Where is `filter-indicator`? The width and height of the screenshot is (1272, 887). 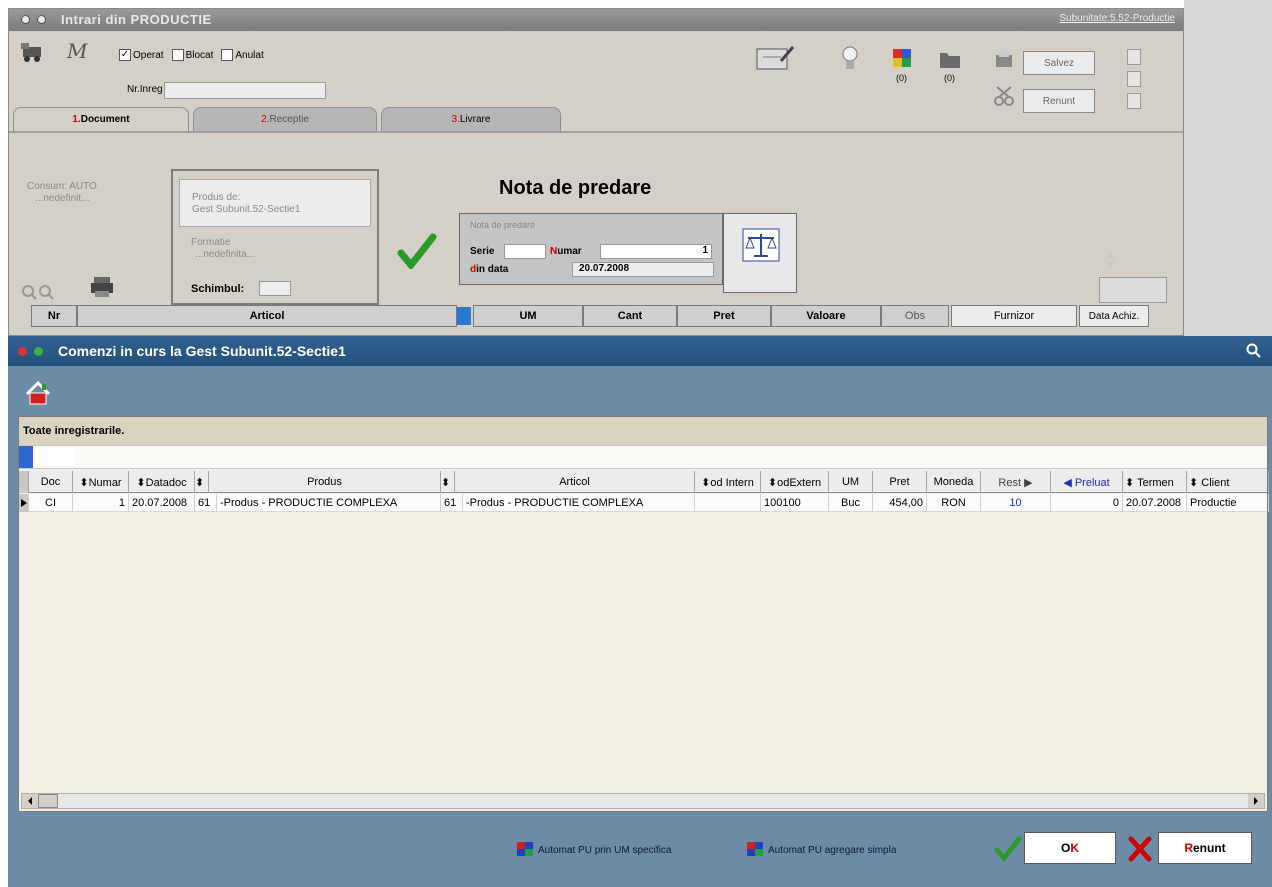
filter-indicator is located at coordinates (26, 457).